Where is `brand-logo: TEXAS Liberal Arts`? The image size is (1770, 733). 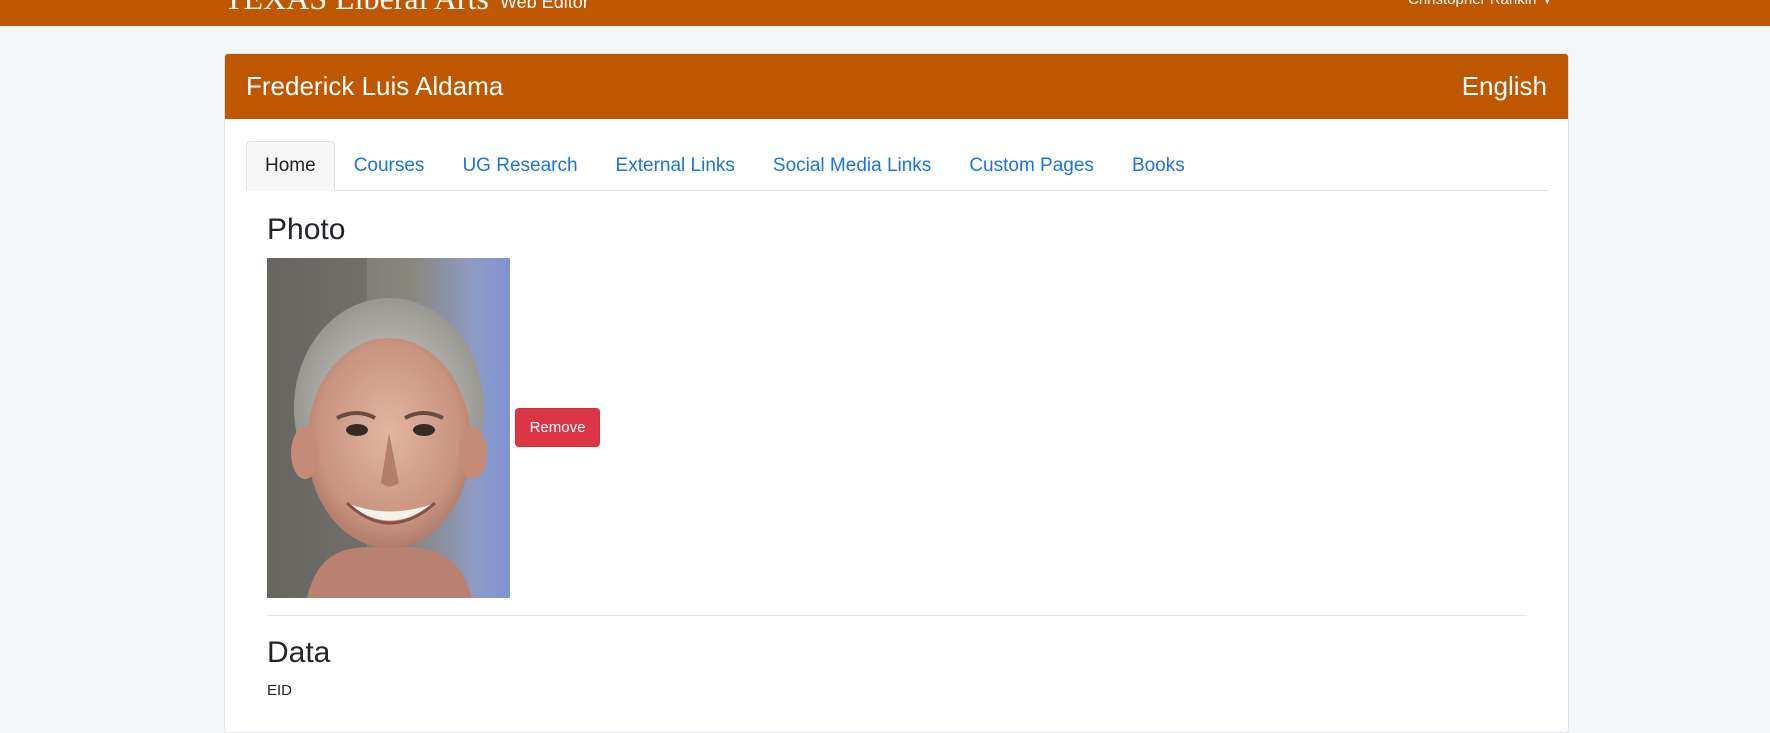 brand-logo: TEXAS Liberal Arts is located at coordinates (356, 7).